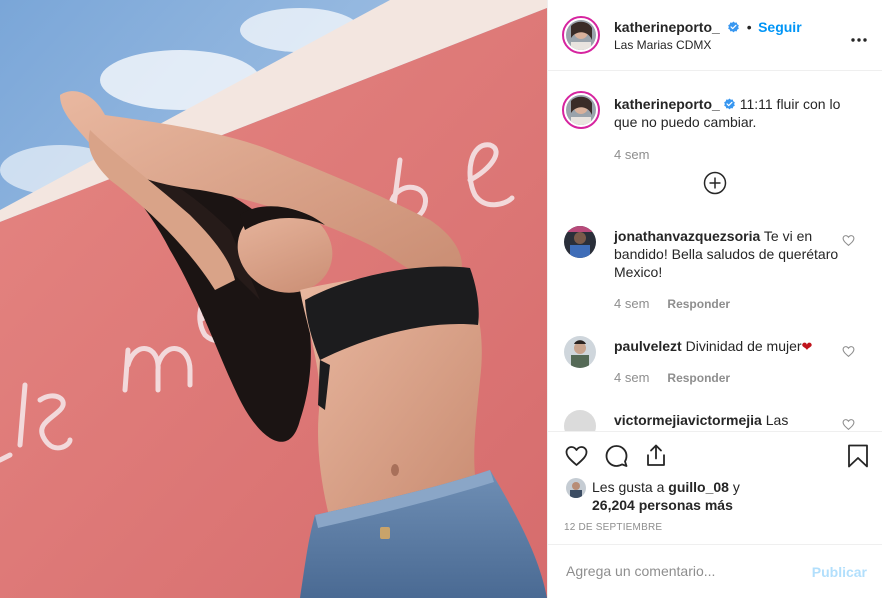 This screenshot has height=598, width=882. I want to click on liker-username: guillo_08, so click(698, 487).